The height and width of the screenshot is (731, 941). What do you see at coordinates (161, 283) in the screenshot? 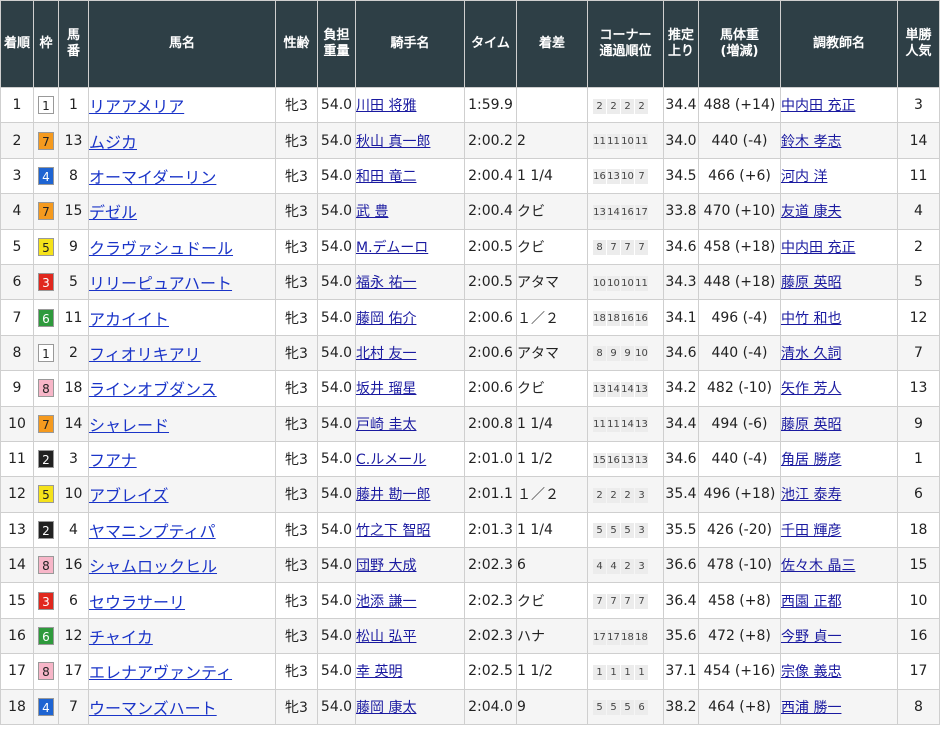
I see `horse-name-link: リリーピュアハート` at bounding box center [161, 283].